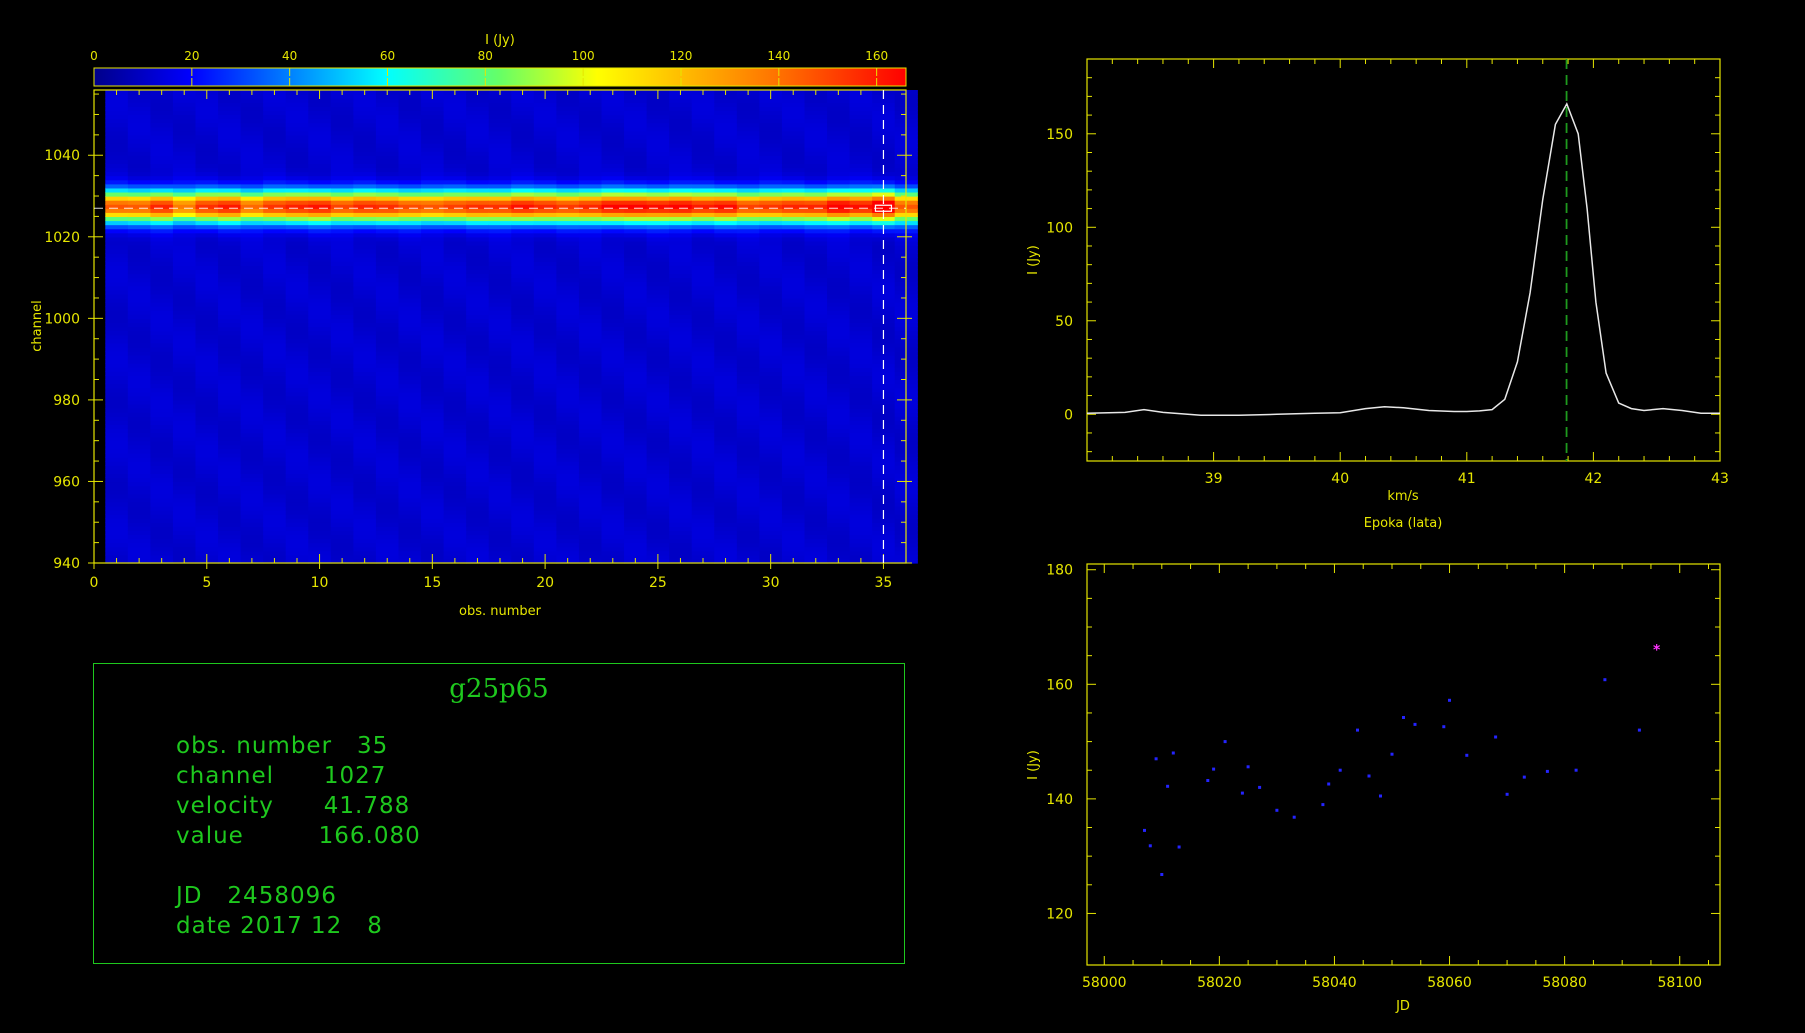 This screenshot has height=1033, width=1805. What do you see at coordinates (1402, 759) in the screenshot?
I see `lightcurve-points: *` at bounding box center [1402, 759].